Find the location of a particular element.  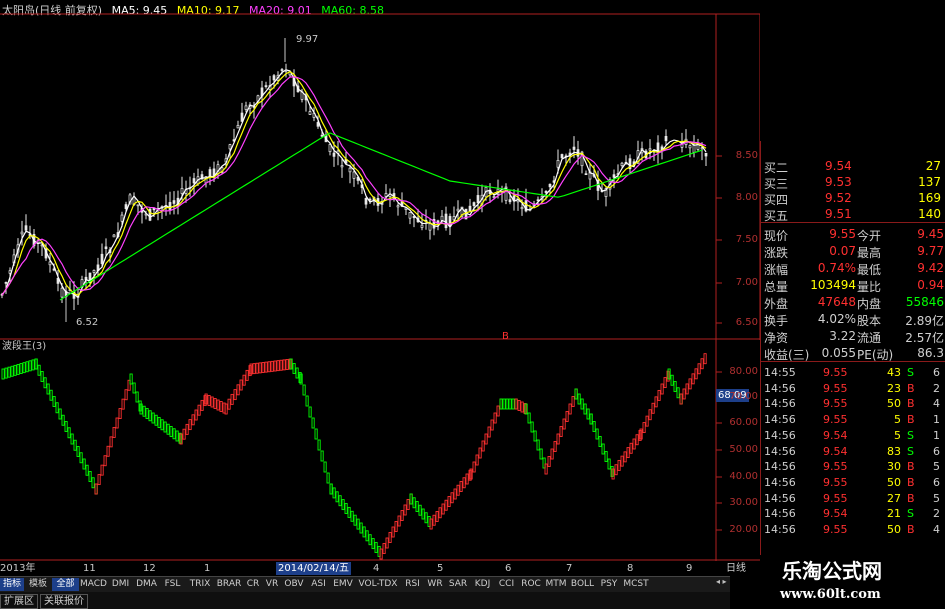

tab-vr: VR is located at coordinates (272, 584).